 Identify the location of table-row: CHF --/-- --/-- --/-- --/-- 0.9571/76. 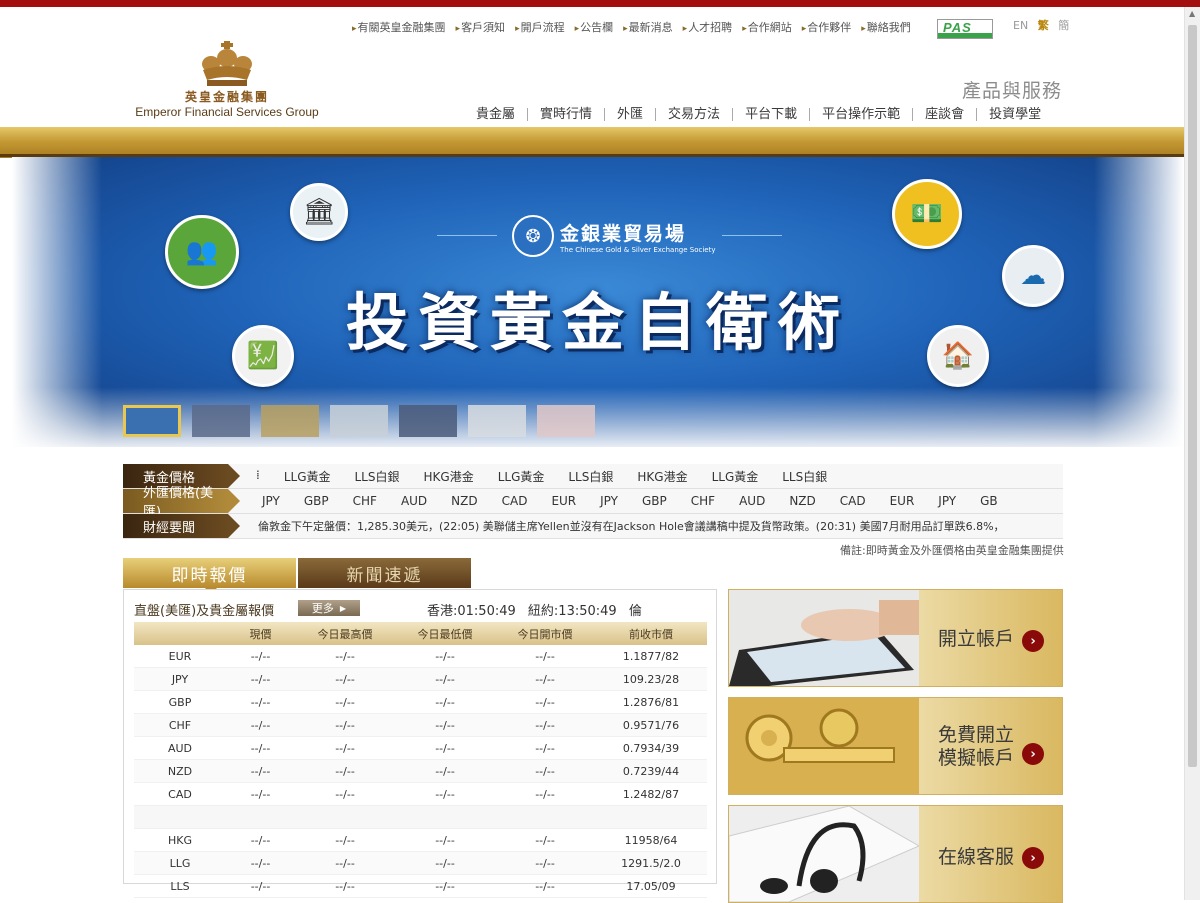
(420, 725).